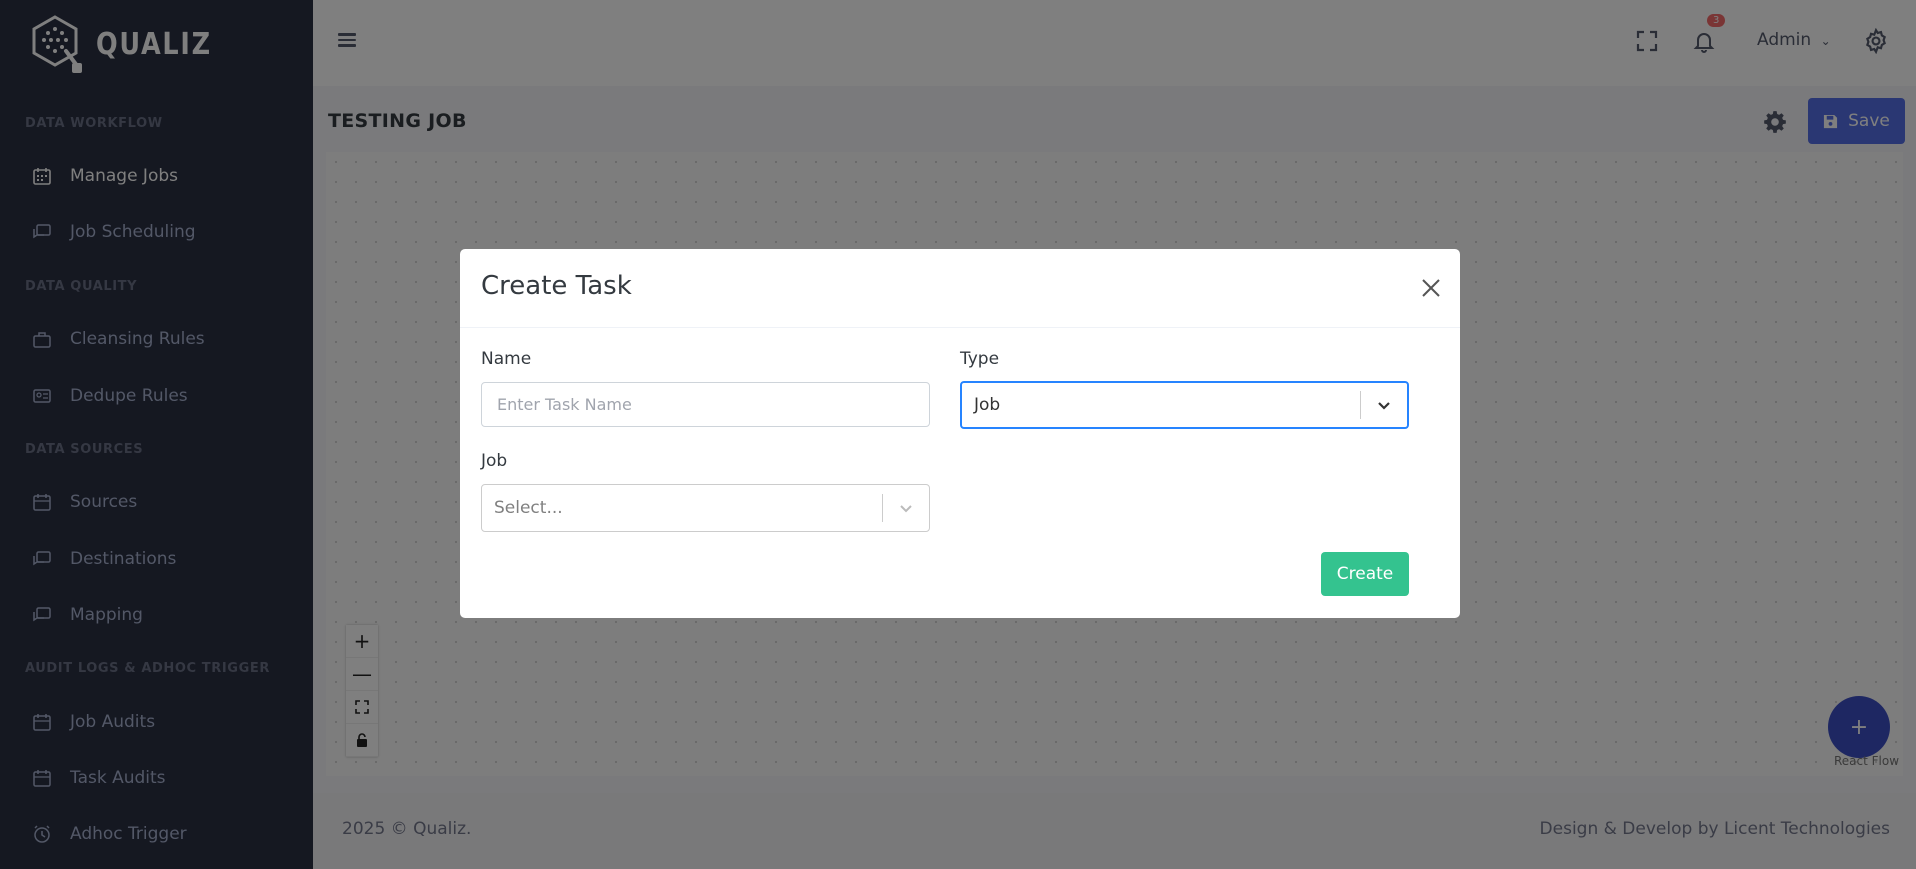 This screenshot has height=869, width=1916. I want to click on type-label: Type, so click(980, 359).